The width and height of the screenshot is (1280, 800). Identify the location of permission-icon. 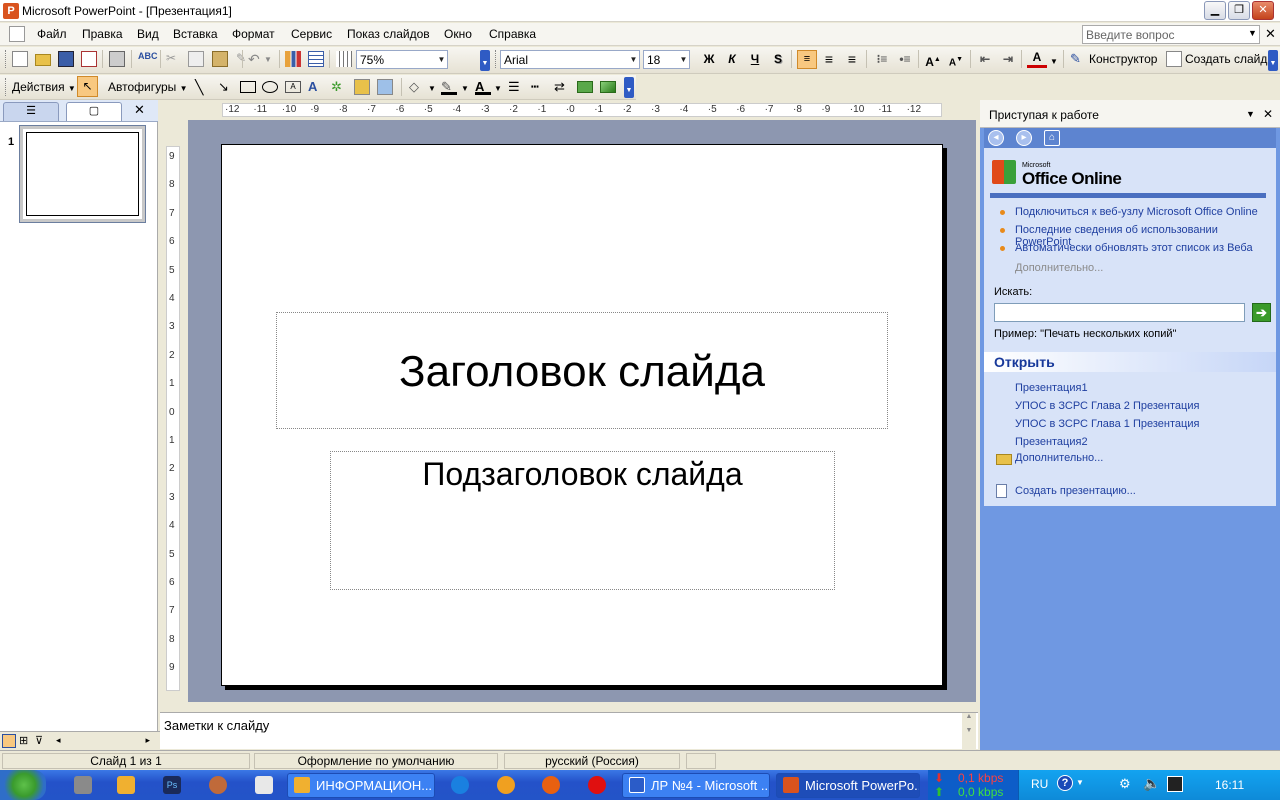
(89, 59).